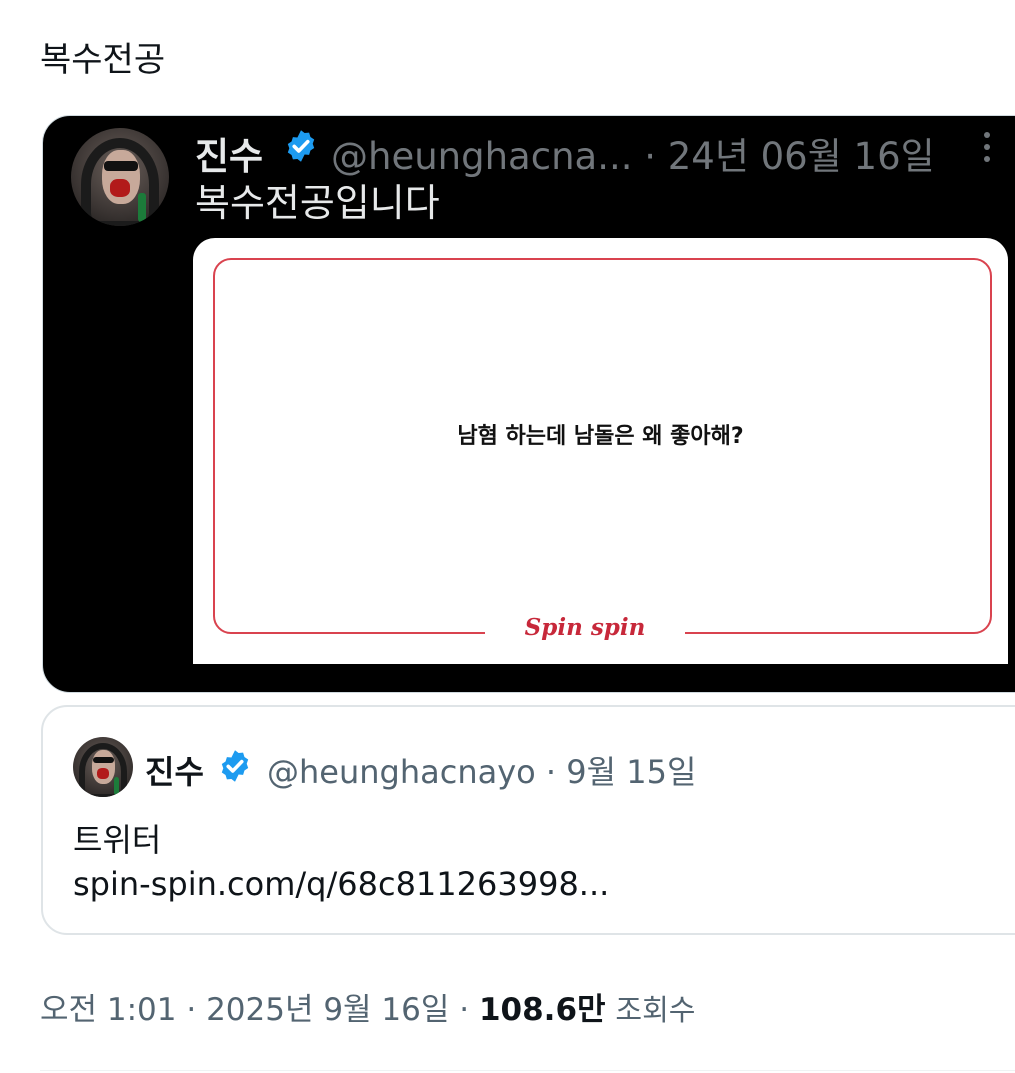 The width and height of the screenshot is (1015, 1073). I want to click on tweet-timestamp: 오전 1:01 · 2025년 9월 16일 ·, so click(259, 1010).